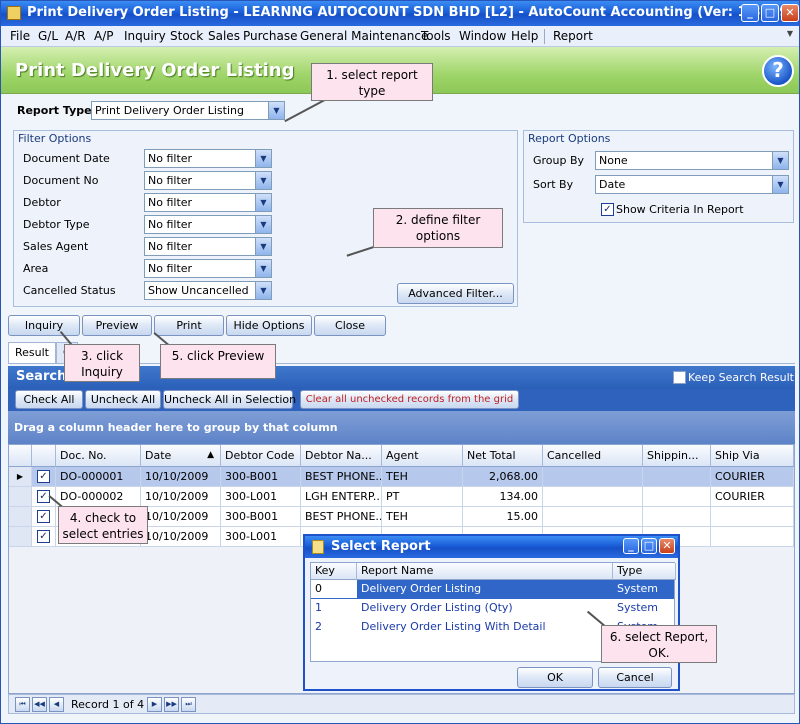  Describe the element at coordinates (171, 704) in the screenshot. I see `next-page-icon: ▶▶` at that location.